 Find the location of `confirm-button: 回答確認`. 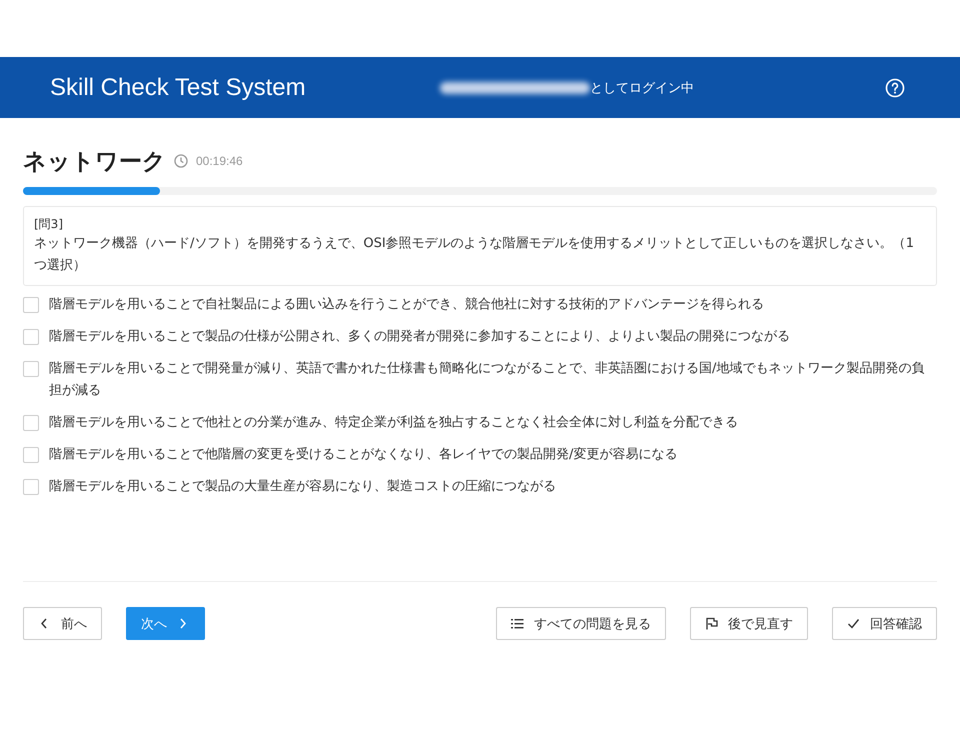

confirm-button: 回答確認 is located at coordinates (884, 623).